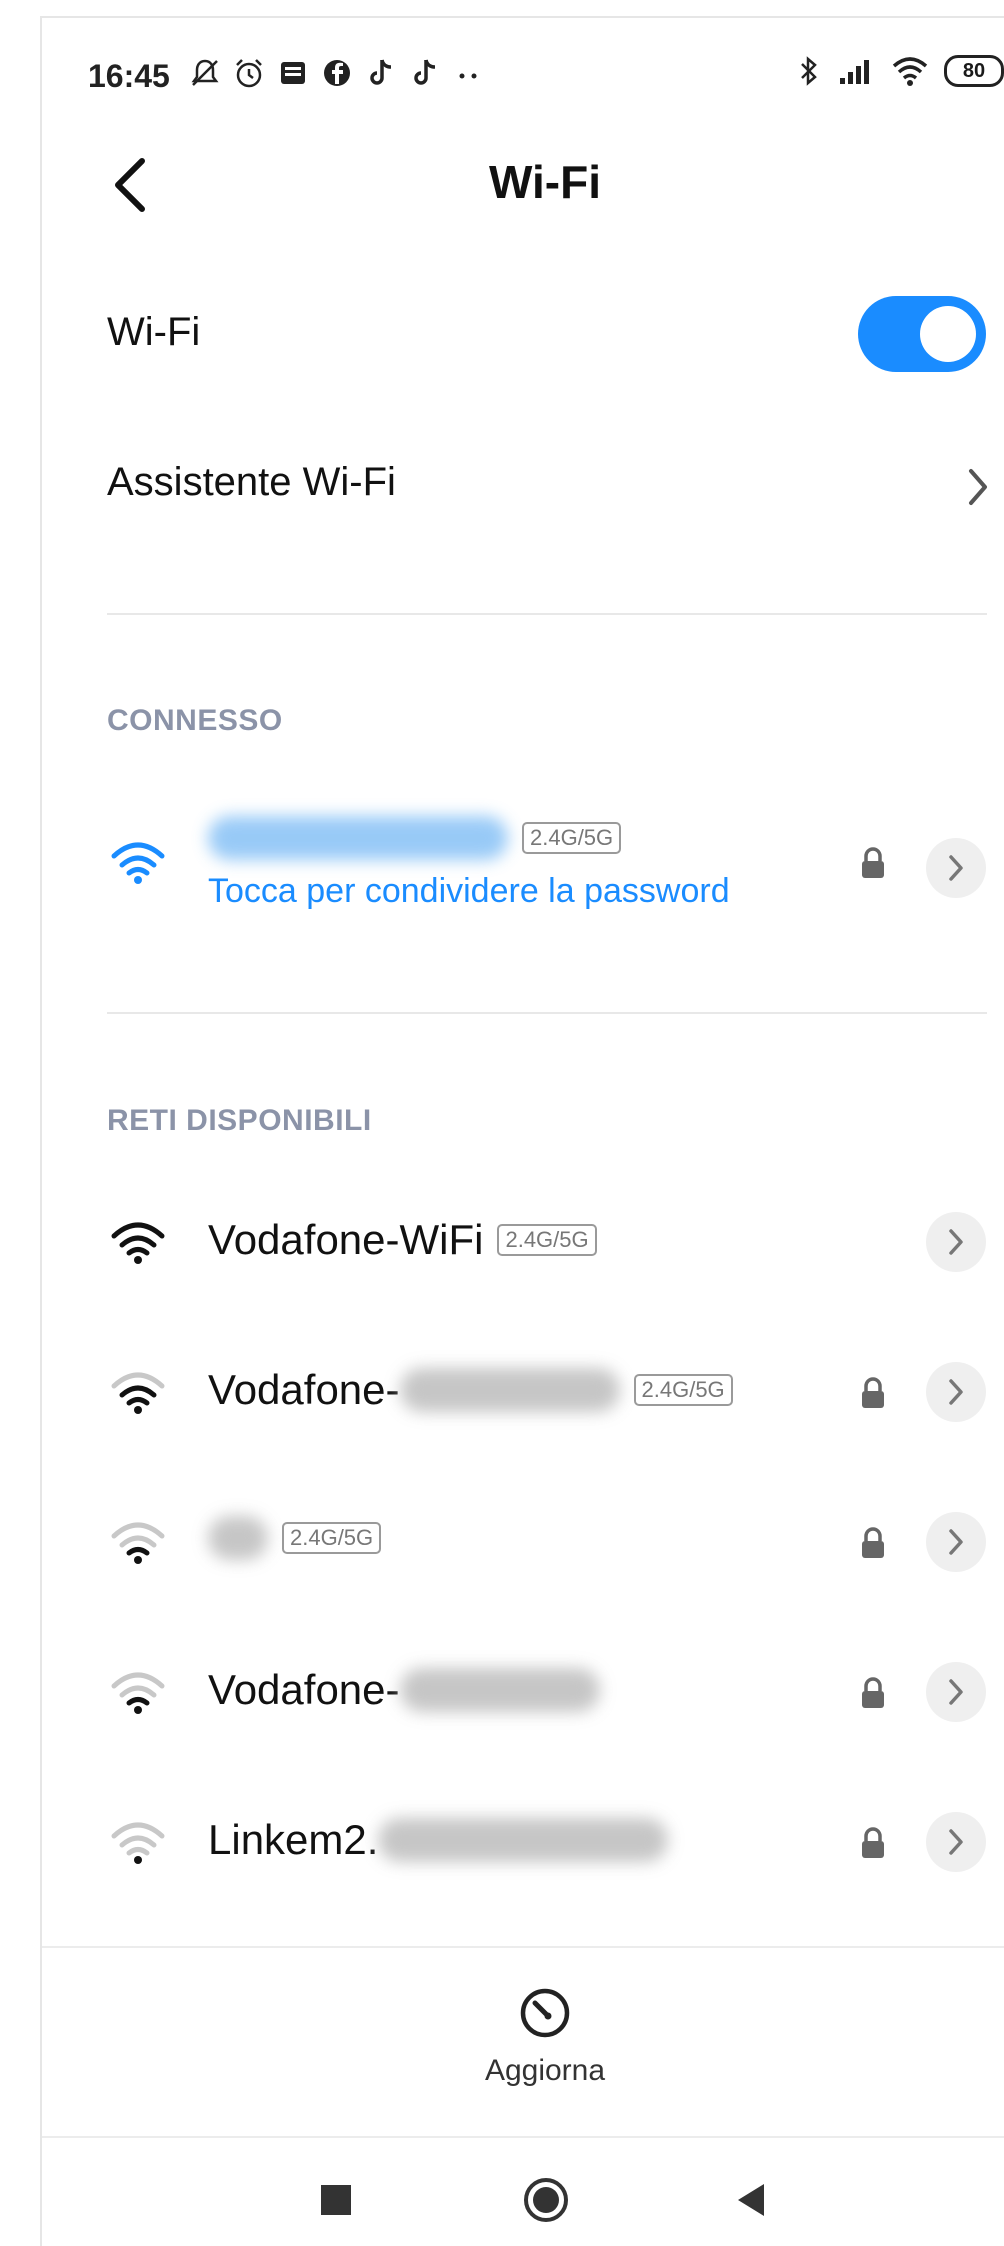  Describe the element at coordinates (502, 2036) in the screenshot. I see `refresh-button: Aggiorna` at that location.